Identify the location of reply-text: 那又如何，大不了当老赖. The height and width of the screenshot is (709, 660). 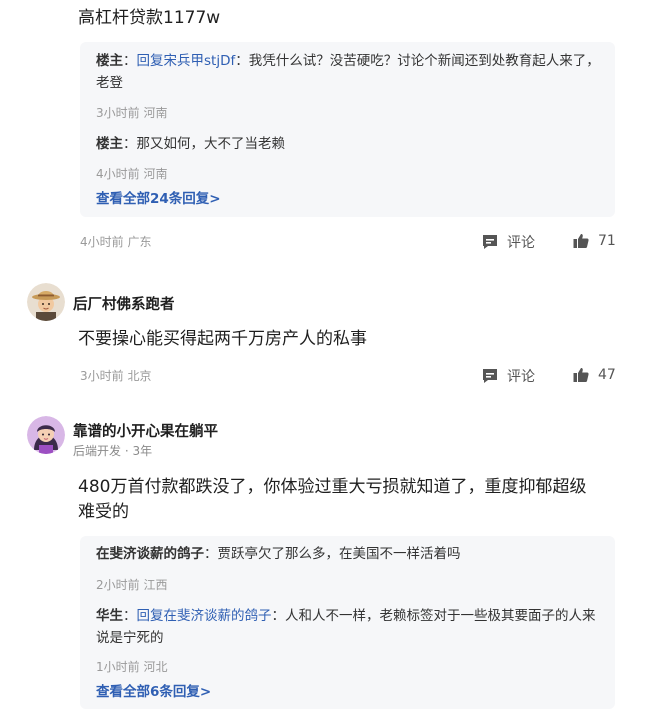
(211, 144).